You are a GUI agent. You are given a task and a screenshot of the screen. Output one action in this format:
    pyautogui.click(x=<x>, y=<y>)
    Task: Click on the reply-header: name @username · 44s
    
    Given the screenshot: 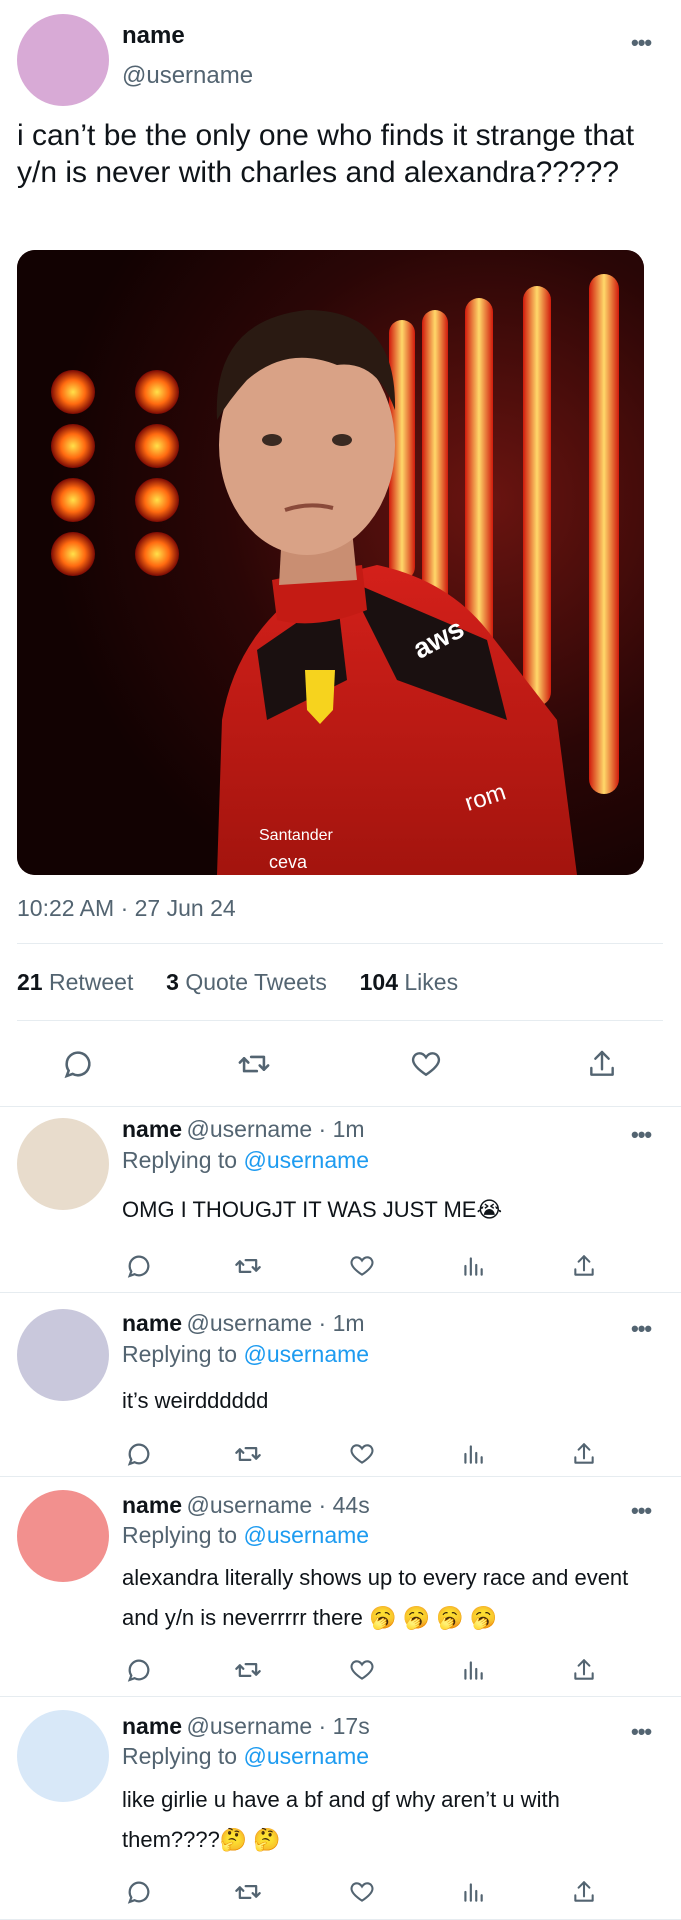 What is the action you would take?
    pyautogui.click(x=246, y=1505)
    